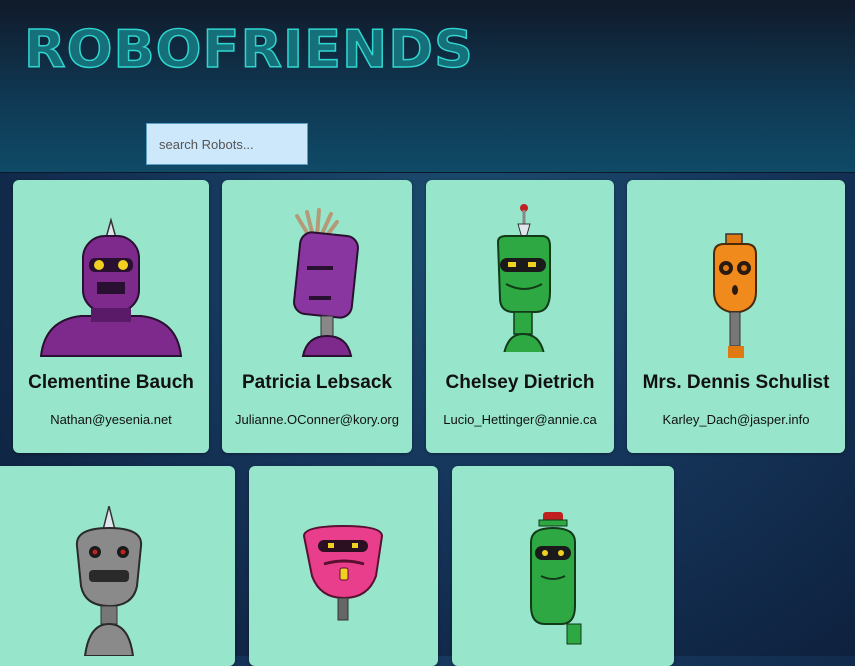  What do you see at coordinates (520, 382) in the screenshot?
I see `robot-name: Chelsey Dietrich` at bounding box center [520, 382].